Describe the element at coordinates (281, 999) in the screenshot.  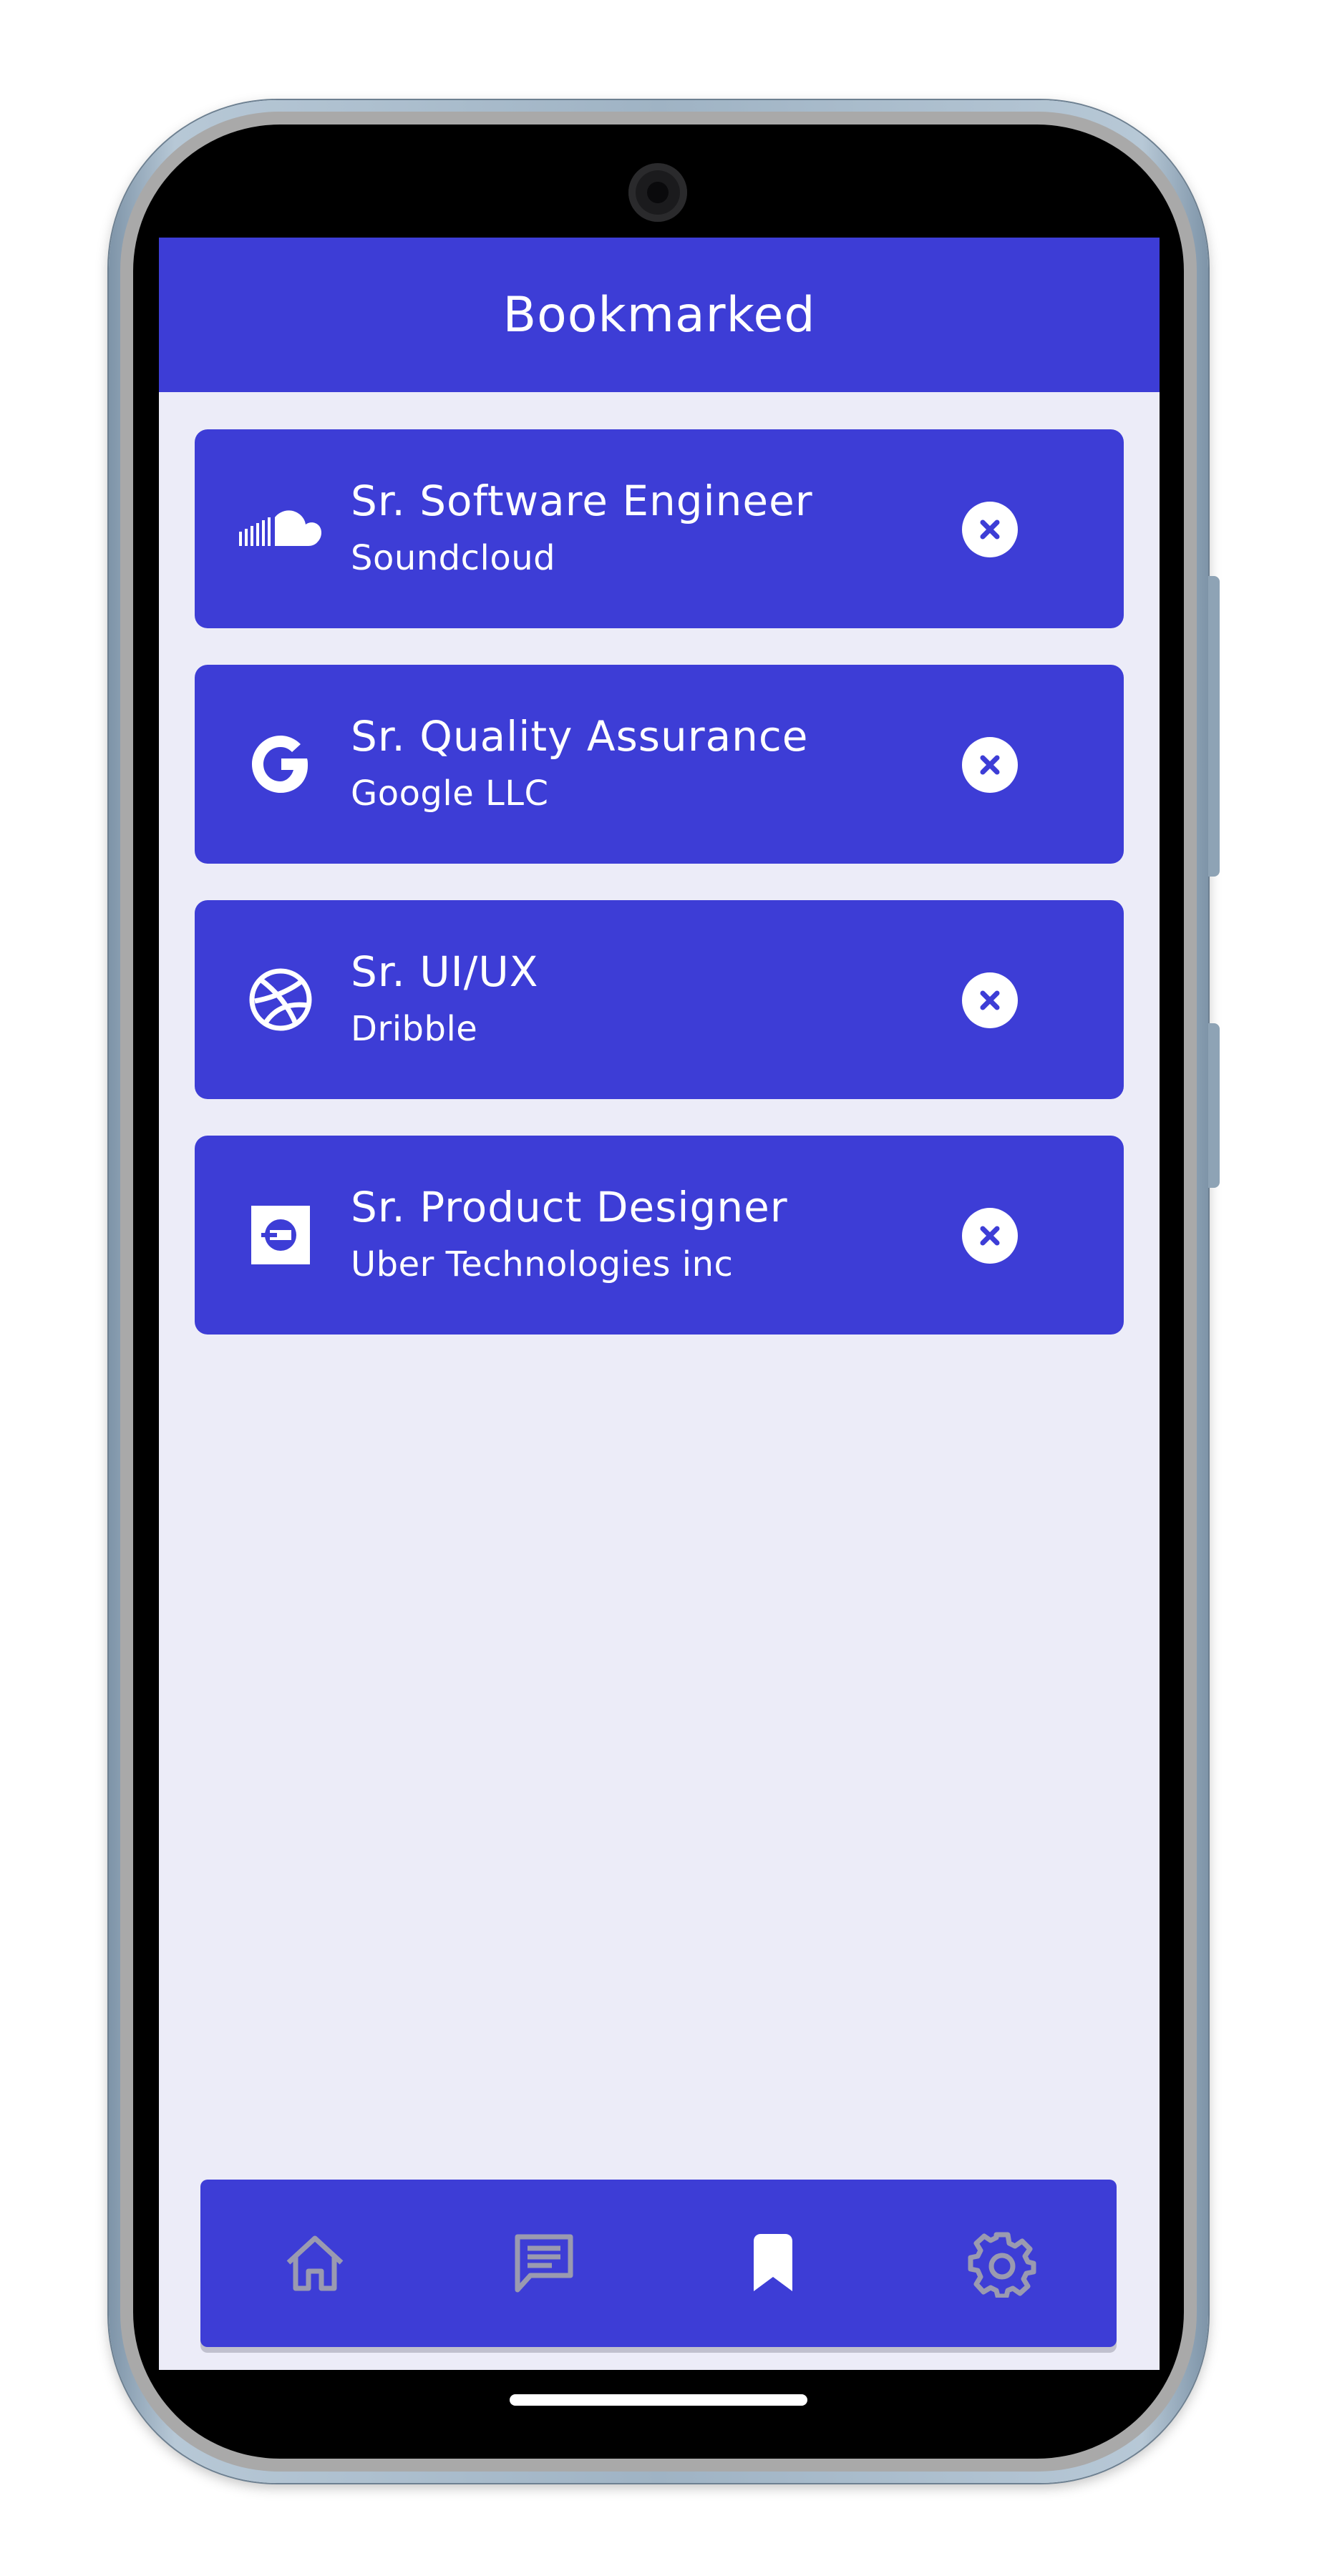
I see `dribbble-icon` at that location.